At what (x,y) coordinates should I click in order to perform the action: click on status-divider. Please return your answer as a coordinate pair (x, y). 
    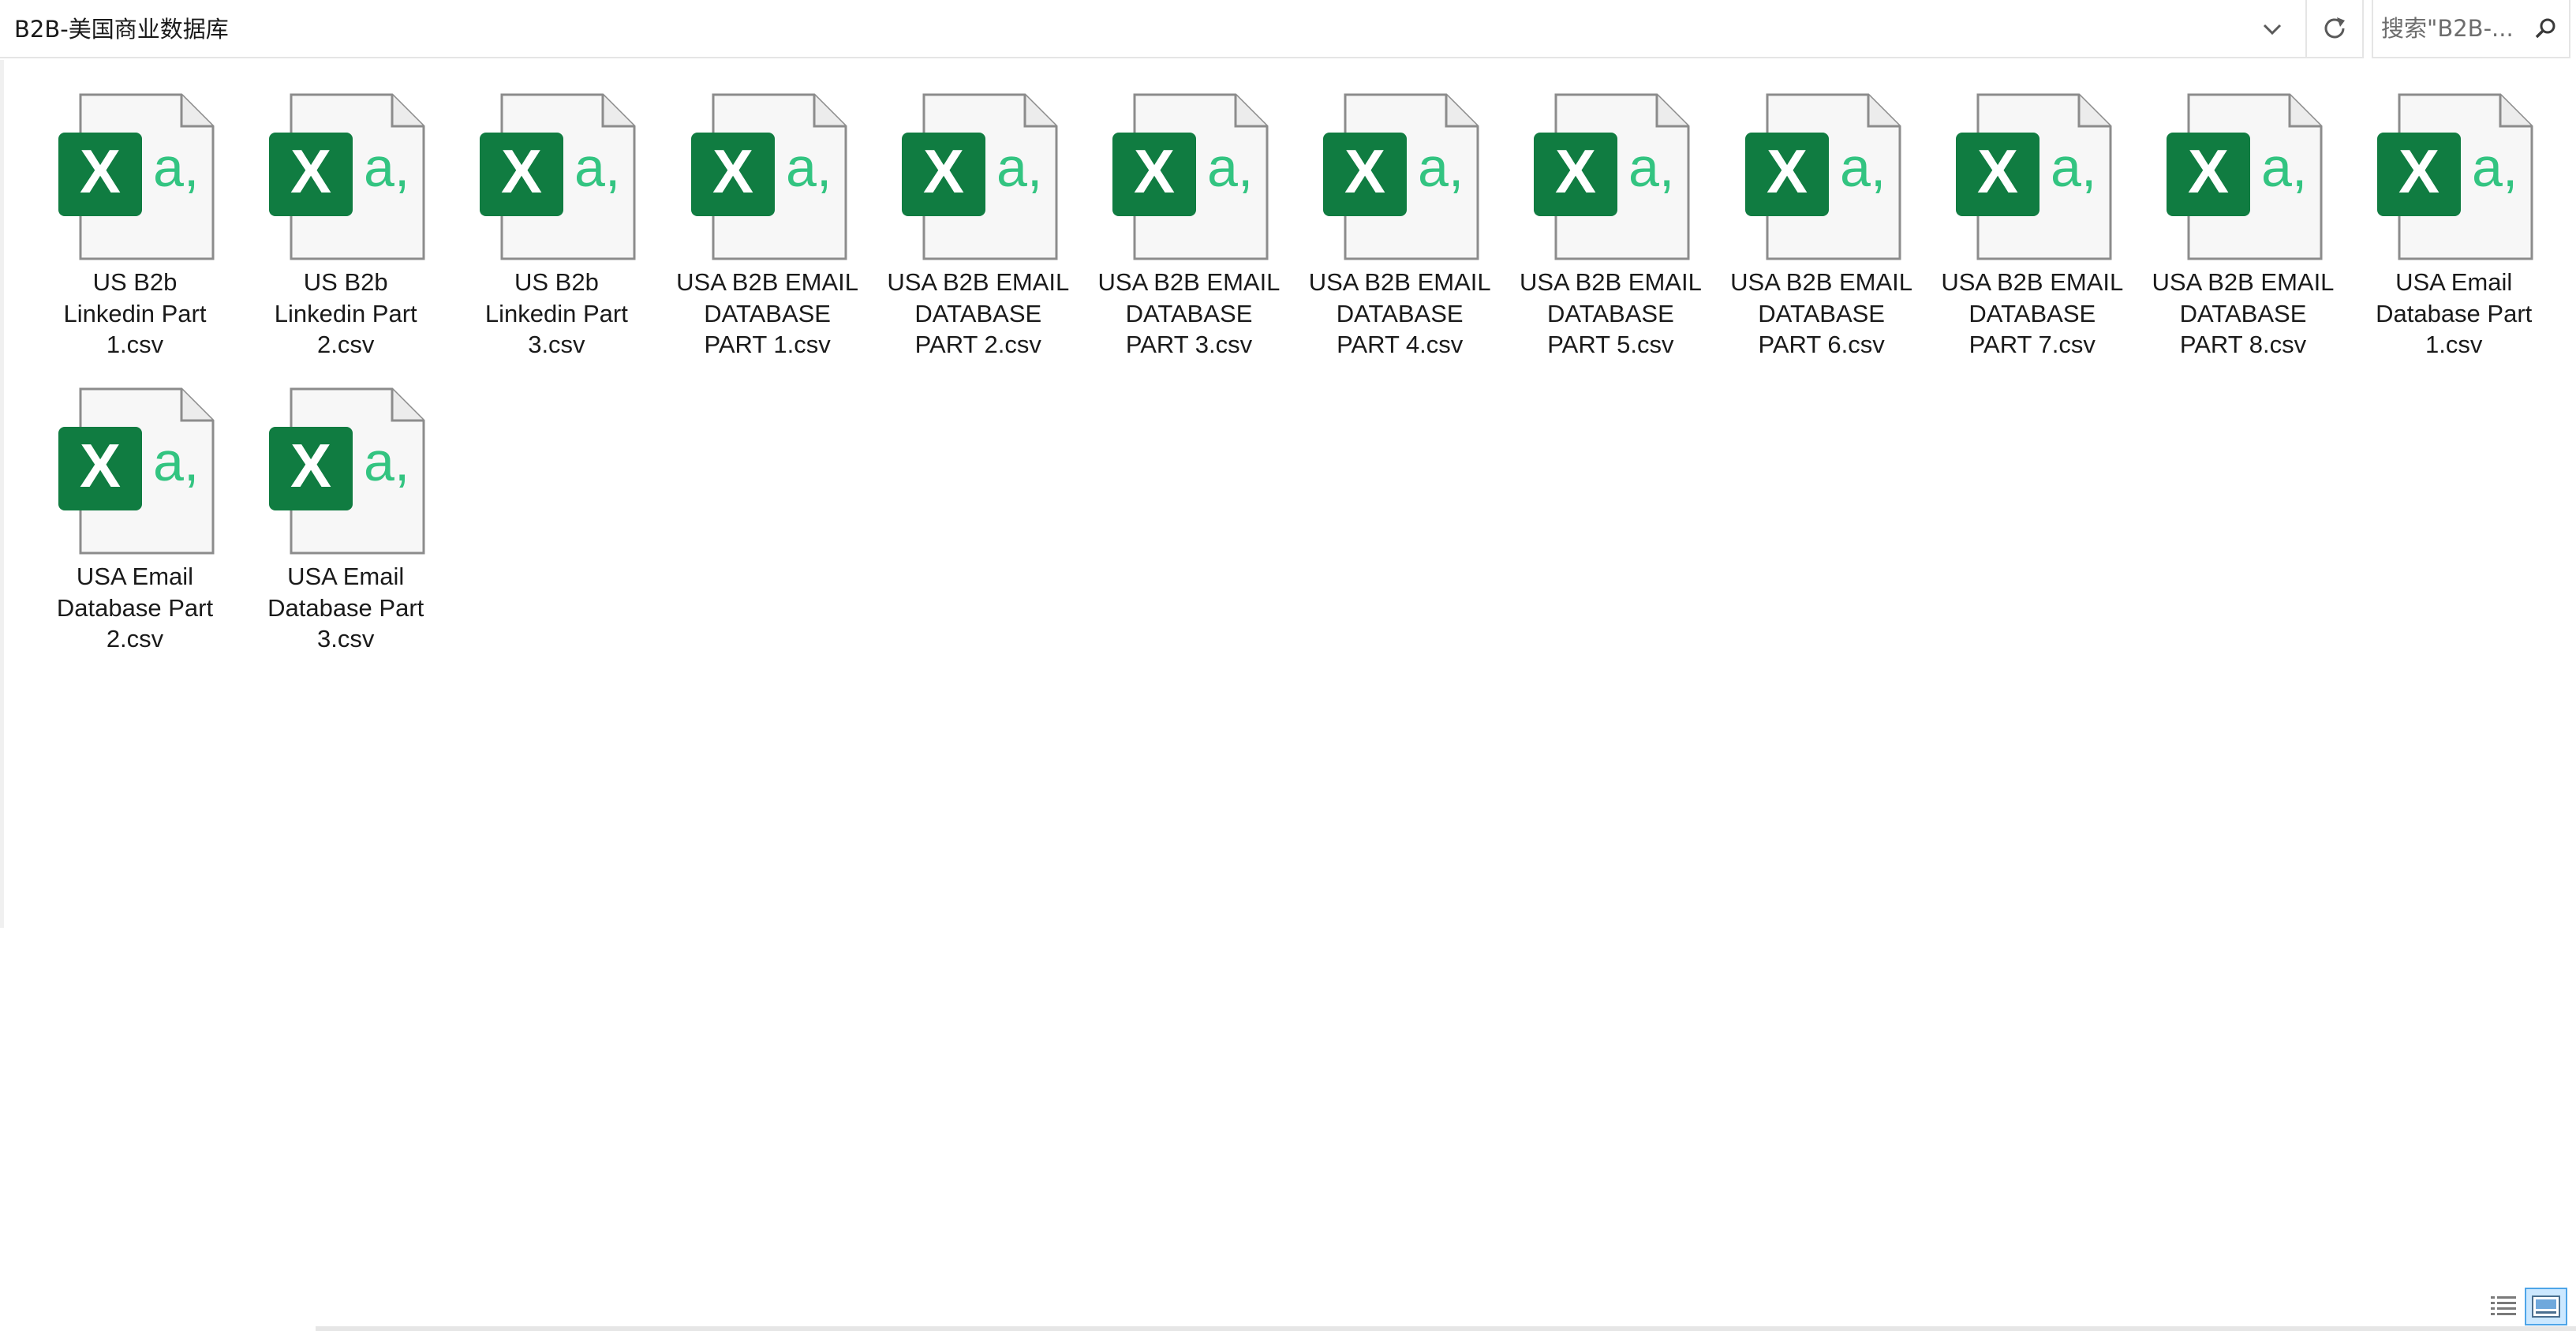
    Looking at the image, I should click on (1446, 1328).